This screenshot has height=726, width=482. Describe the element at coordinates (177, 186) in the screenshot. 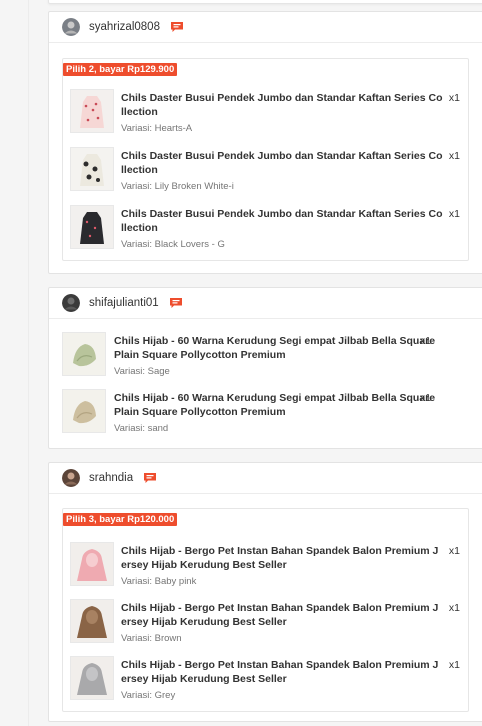

I see `item-variant: Variasi: Lily Broken White-i` at that location.